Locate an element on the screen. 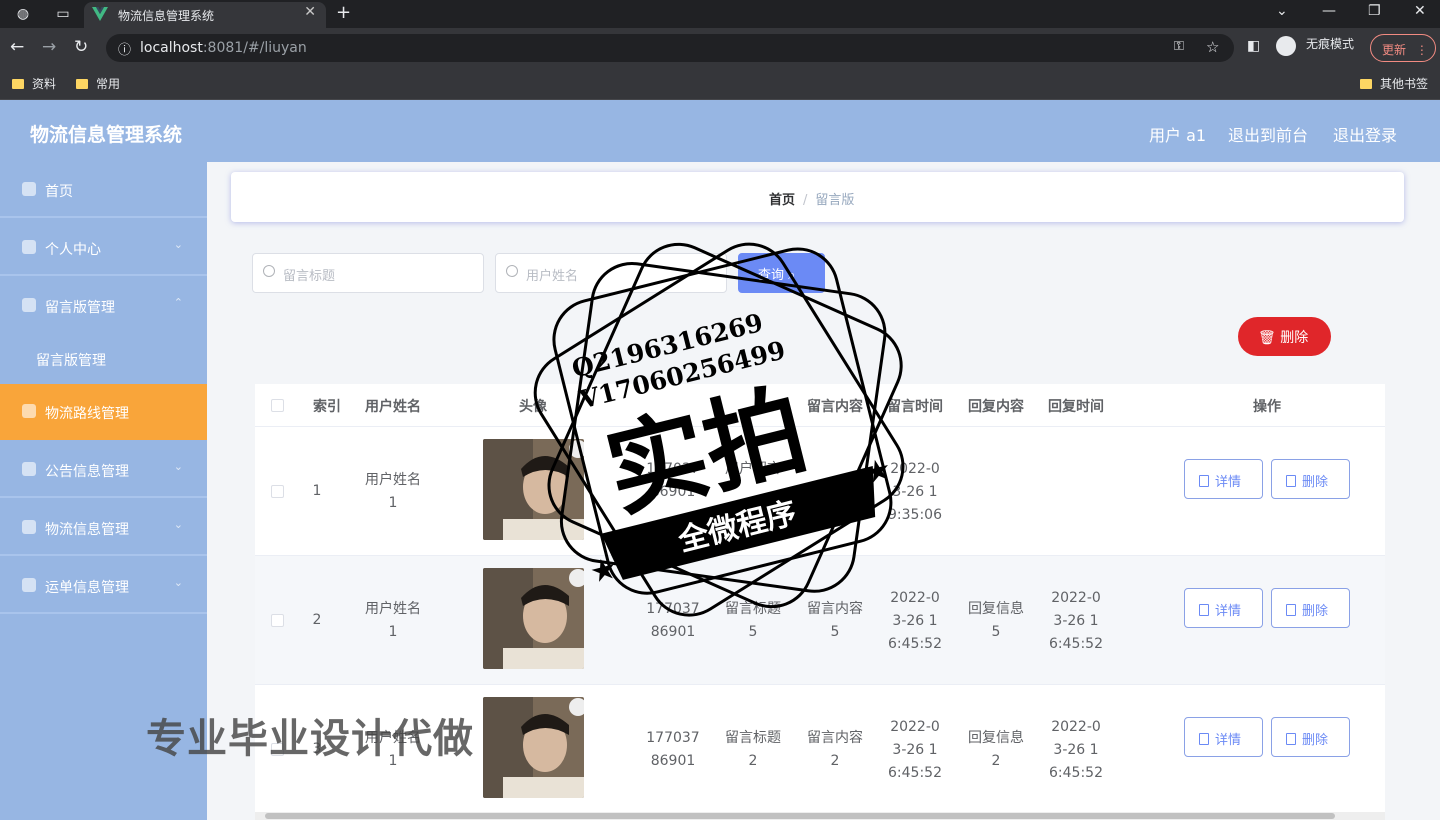 This screenshot has width=1440, height=820. row-time: 2022-03-26 16:45:52 is located at coordinates (915, 750).